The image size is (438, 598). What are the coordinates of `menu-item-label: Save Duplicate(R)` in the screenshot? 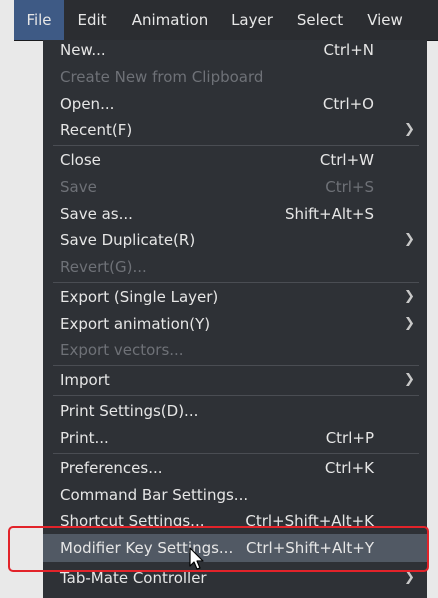 It's located at (128, 240).